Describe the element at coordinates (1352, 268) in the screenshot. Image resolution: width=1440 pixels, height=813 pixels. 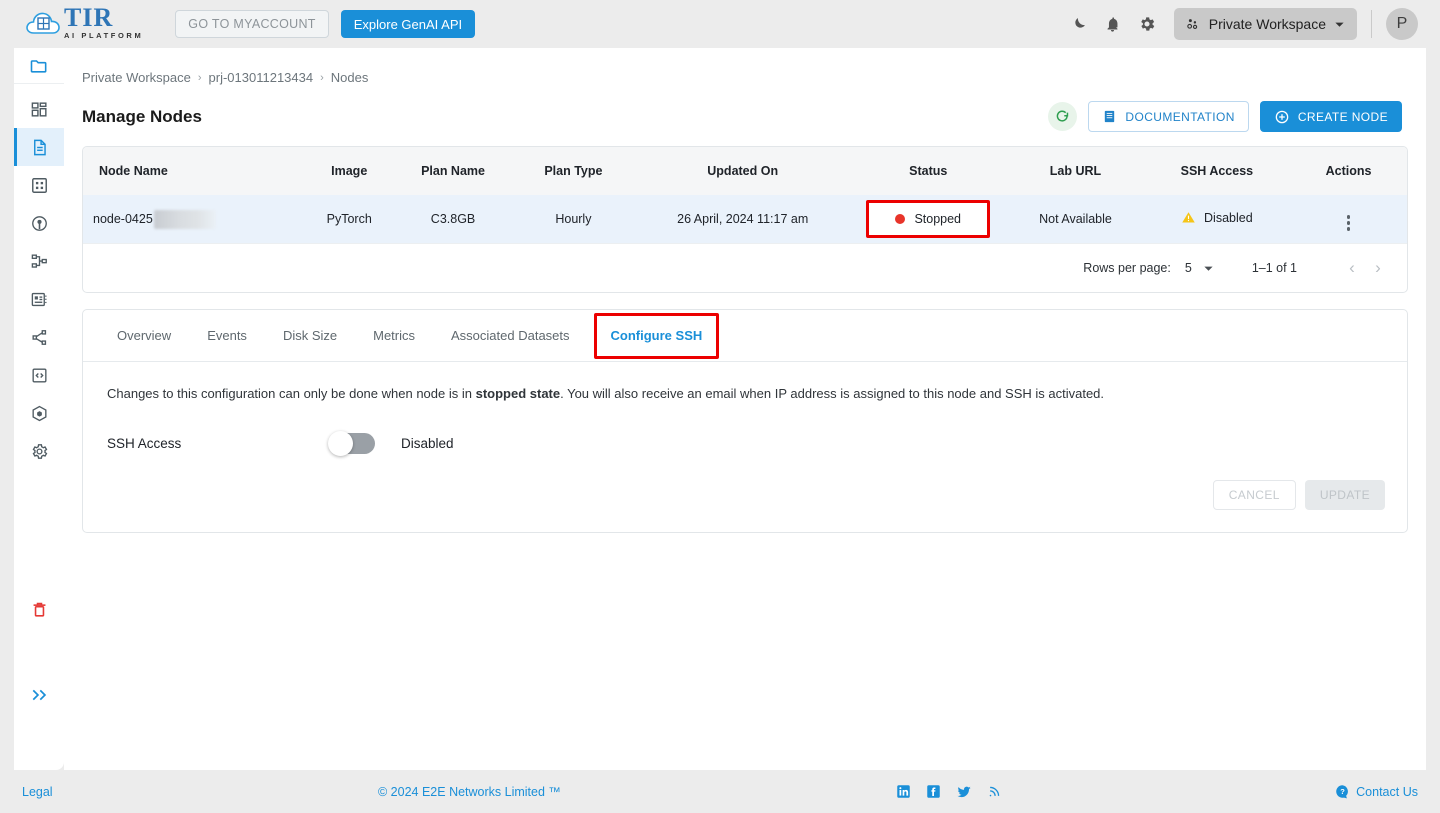
I see `pagination-prev-button: ‹` at that location.